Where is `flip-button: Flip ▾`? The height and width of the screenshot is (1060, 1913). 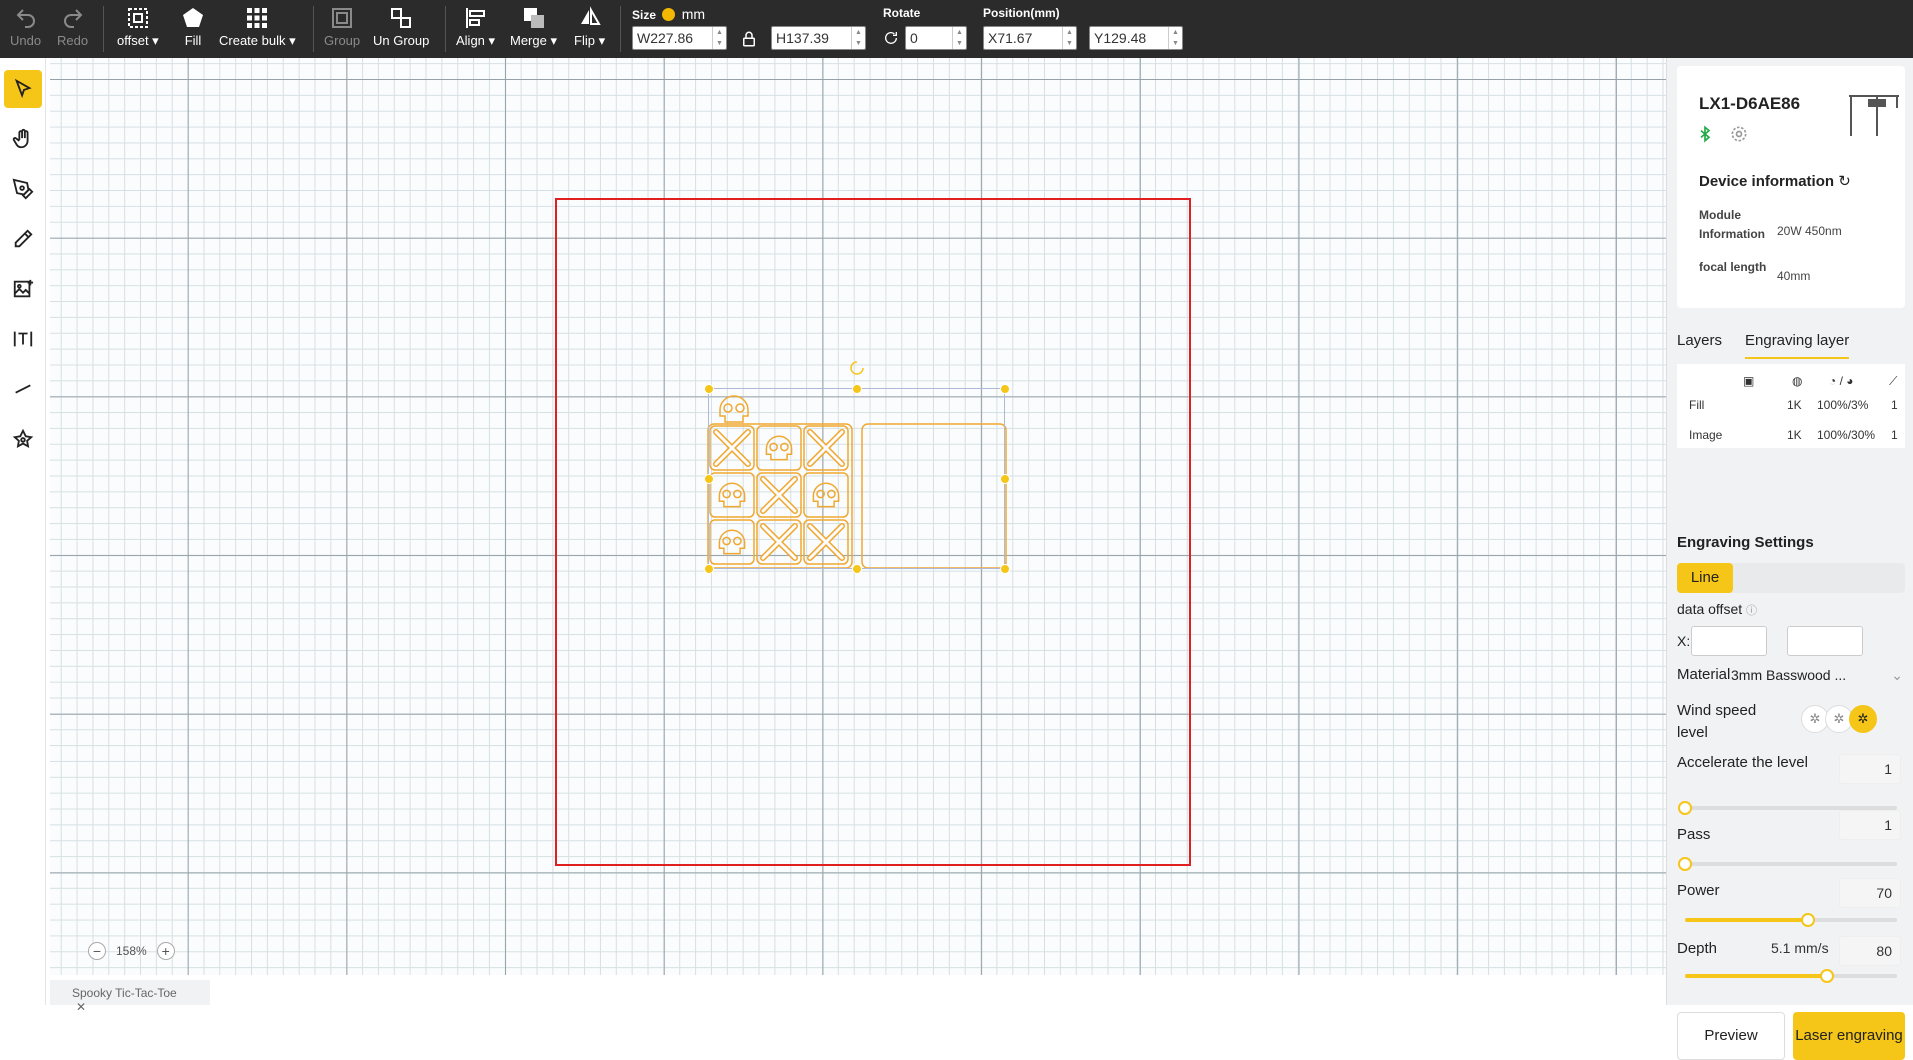 flip-button: Flip ▾ is located at coordinates (589, 27).